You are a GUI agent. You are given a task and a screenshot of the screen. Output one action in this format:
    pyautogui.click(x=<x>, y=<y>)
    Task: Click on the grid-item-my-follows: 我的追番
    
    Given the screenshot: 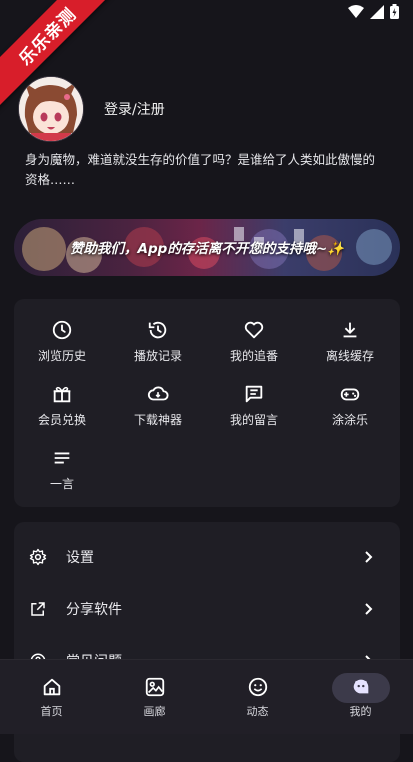 What is the action you would take?
    pyautogui.click(x=254, y=337)
    